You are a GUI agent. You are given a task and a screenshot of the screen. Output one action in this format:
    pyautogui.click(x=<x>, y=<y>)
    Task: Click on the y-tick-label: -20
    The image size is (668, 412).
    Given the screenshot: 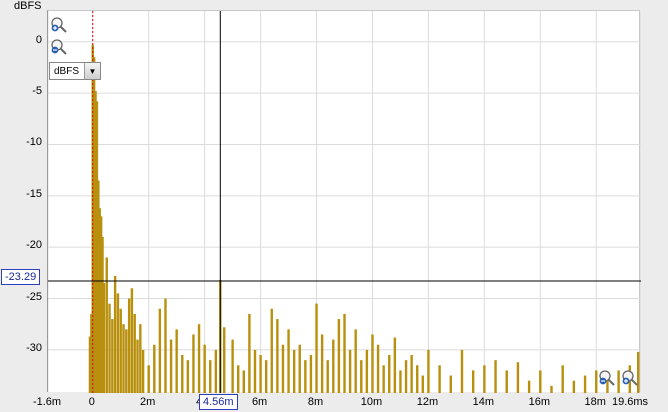 What is the action you would take?
    pyautogui.click(x=34, y=245)
    